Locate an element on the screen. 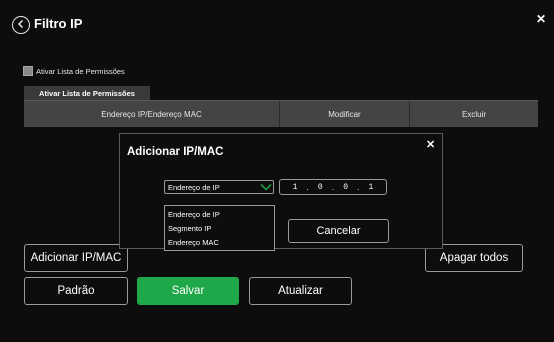  add-ip-mac-button: Adicionar IP/MAC is located at coordinates (76, 258).